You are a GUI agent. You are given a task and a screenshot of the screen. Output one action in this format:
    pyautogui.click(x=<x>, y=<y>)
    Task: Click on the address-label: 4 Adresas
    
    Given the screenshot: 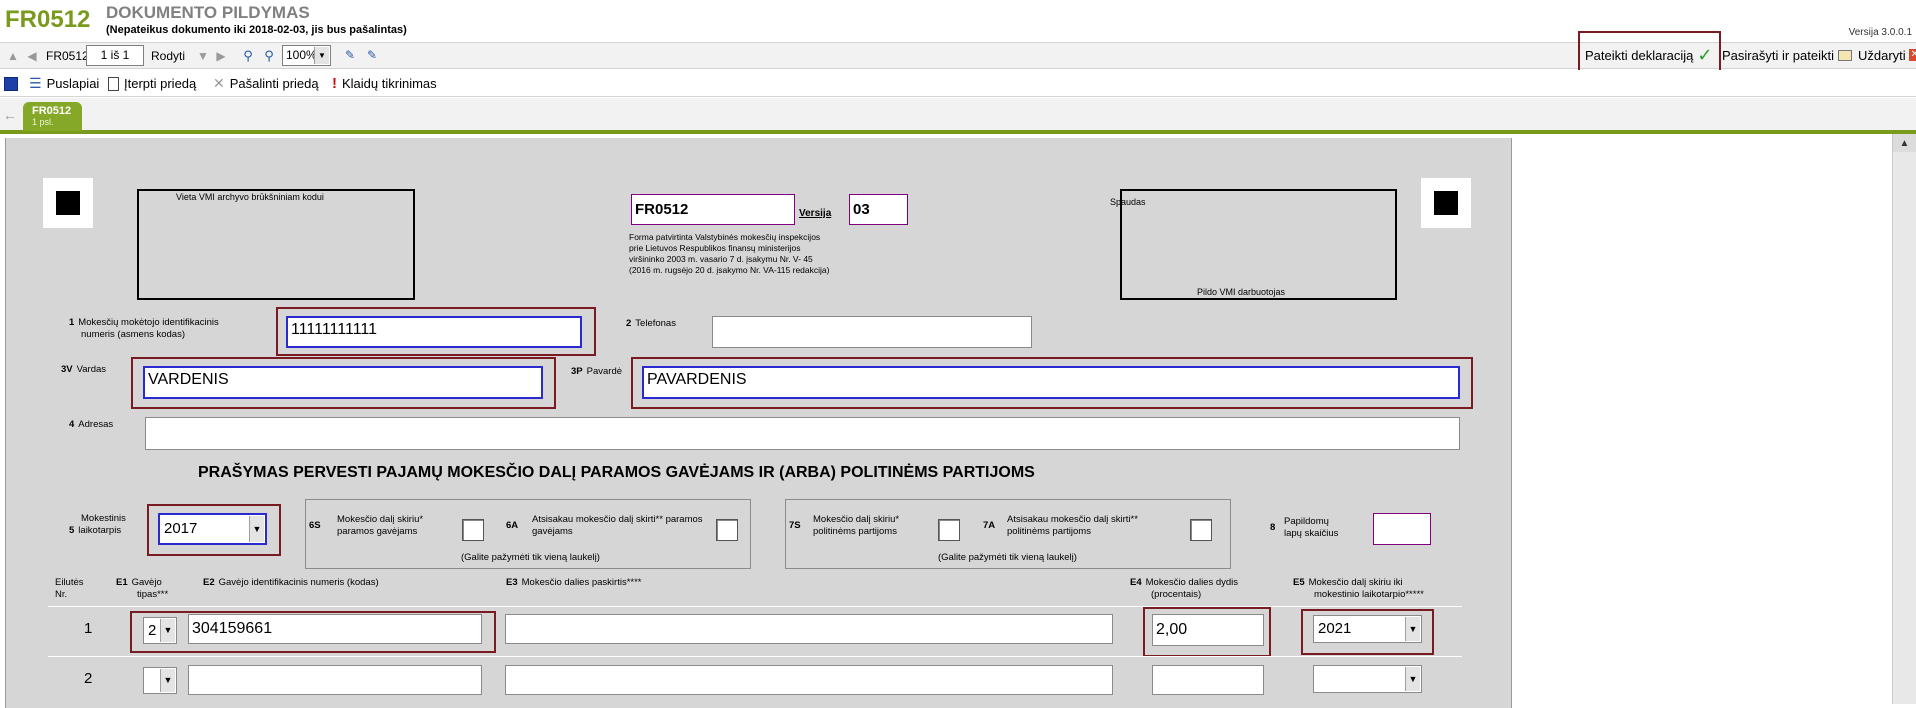 What is the action you would take?
    pyautogui.click(x=91, y=424)
    